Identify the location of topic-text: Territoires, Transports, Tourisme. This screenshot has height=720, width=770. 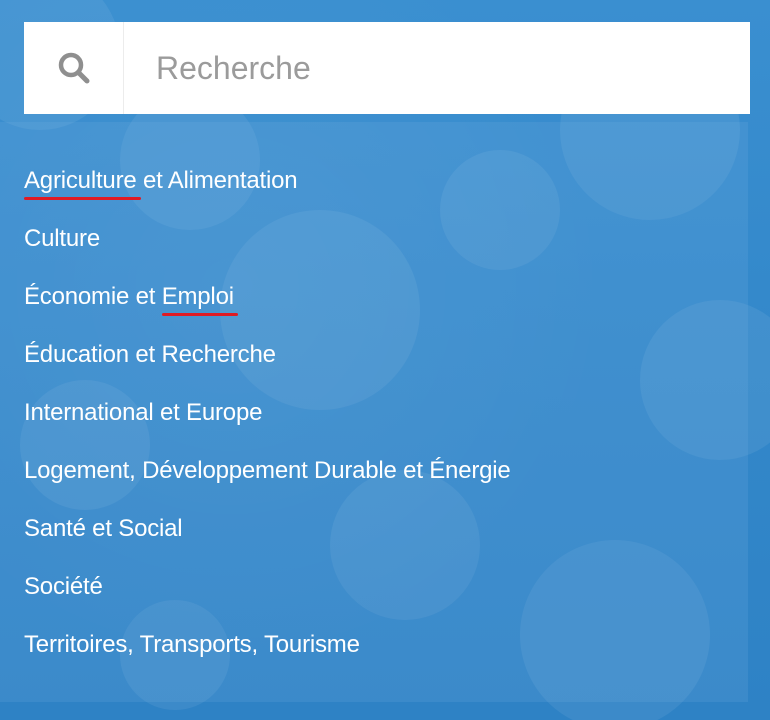
(192, 644).